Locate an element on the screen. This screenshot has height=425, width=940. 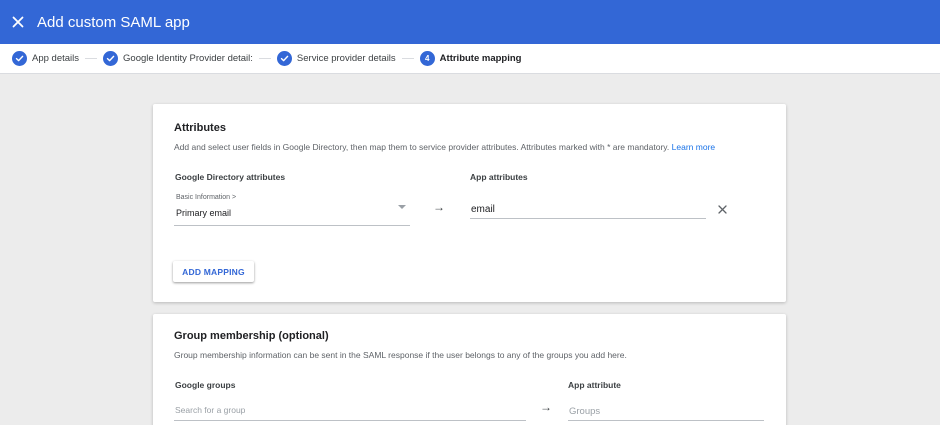
step-idp-details: Google Identity Provider detail: is located at coordinates (178, 58).